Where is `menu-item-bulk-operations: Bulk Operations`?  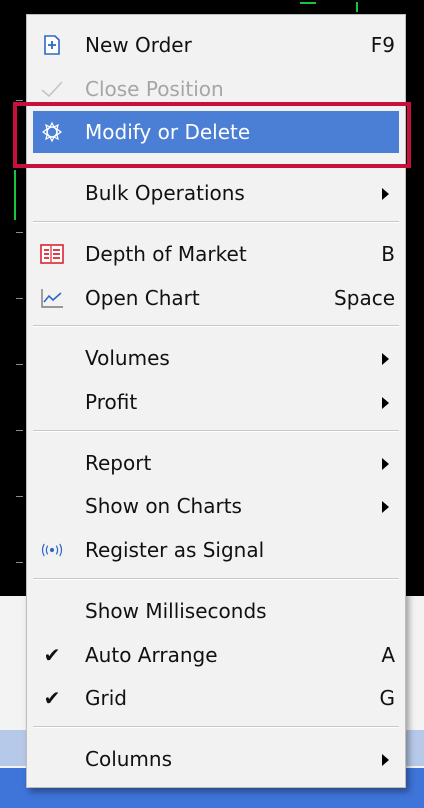 menu-item-bulk-operations: Bulk Operations is located at coordinates (216, 193).